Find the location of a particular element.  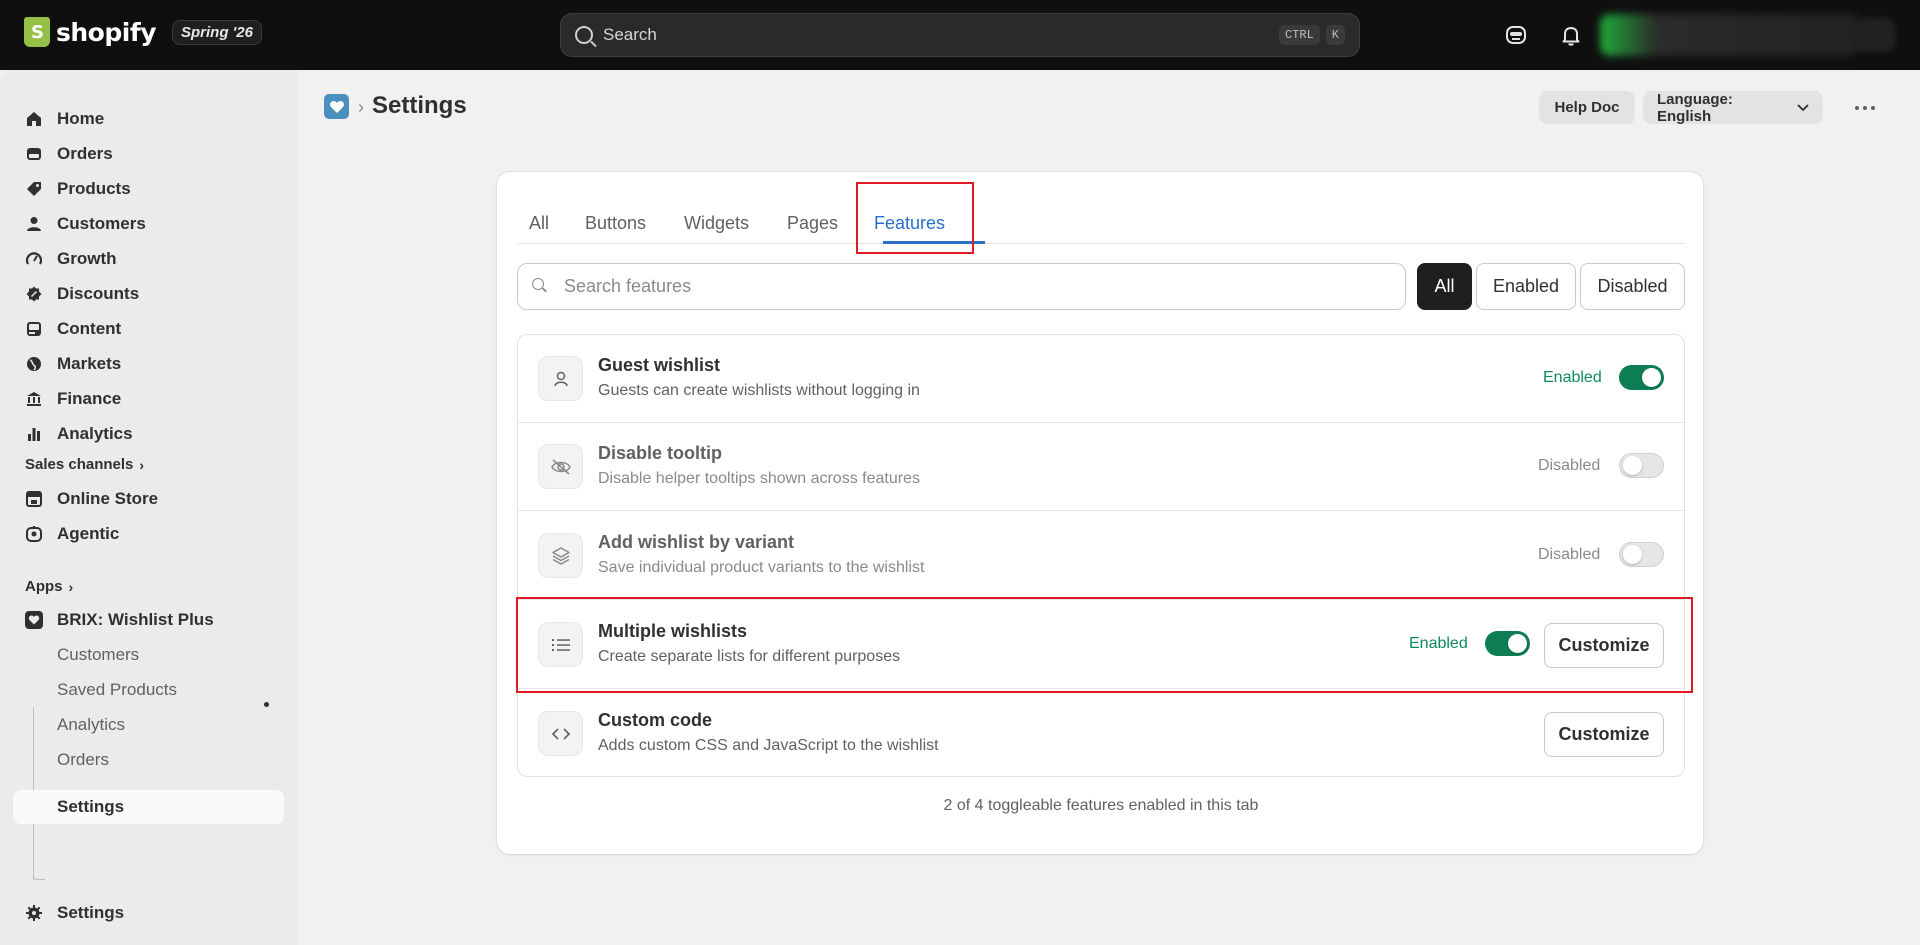

sidebar-item-label: Customers is located at coordinates (101, 223).